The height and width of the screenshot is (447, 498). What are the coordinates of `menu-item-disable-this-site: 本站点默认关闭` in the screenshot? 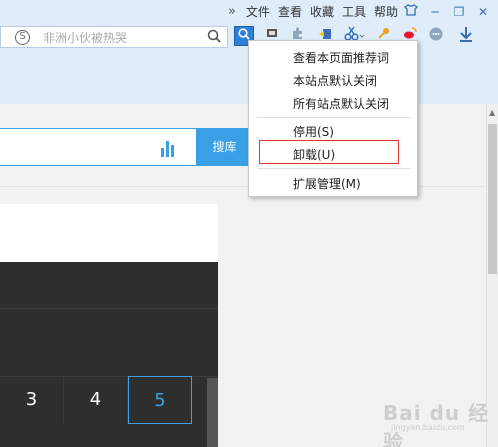 It's located at (335, 80).